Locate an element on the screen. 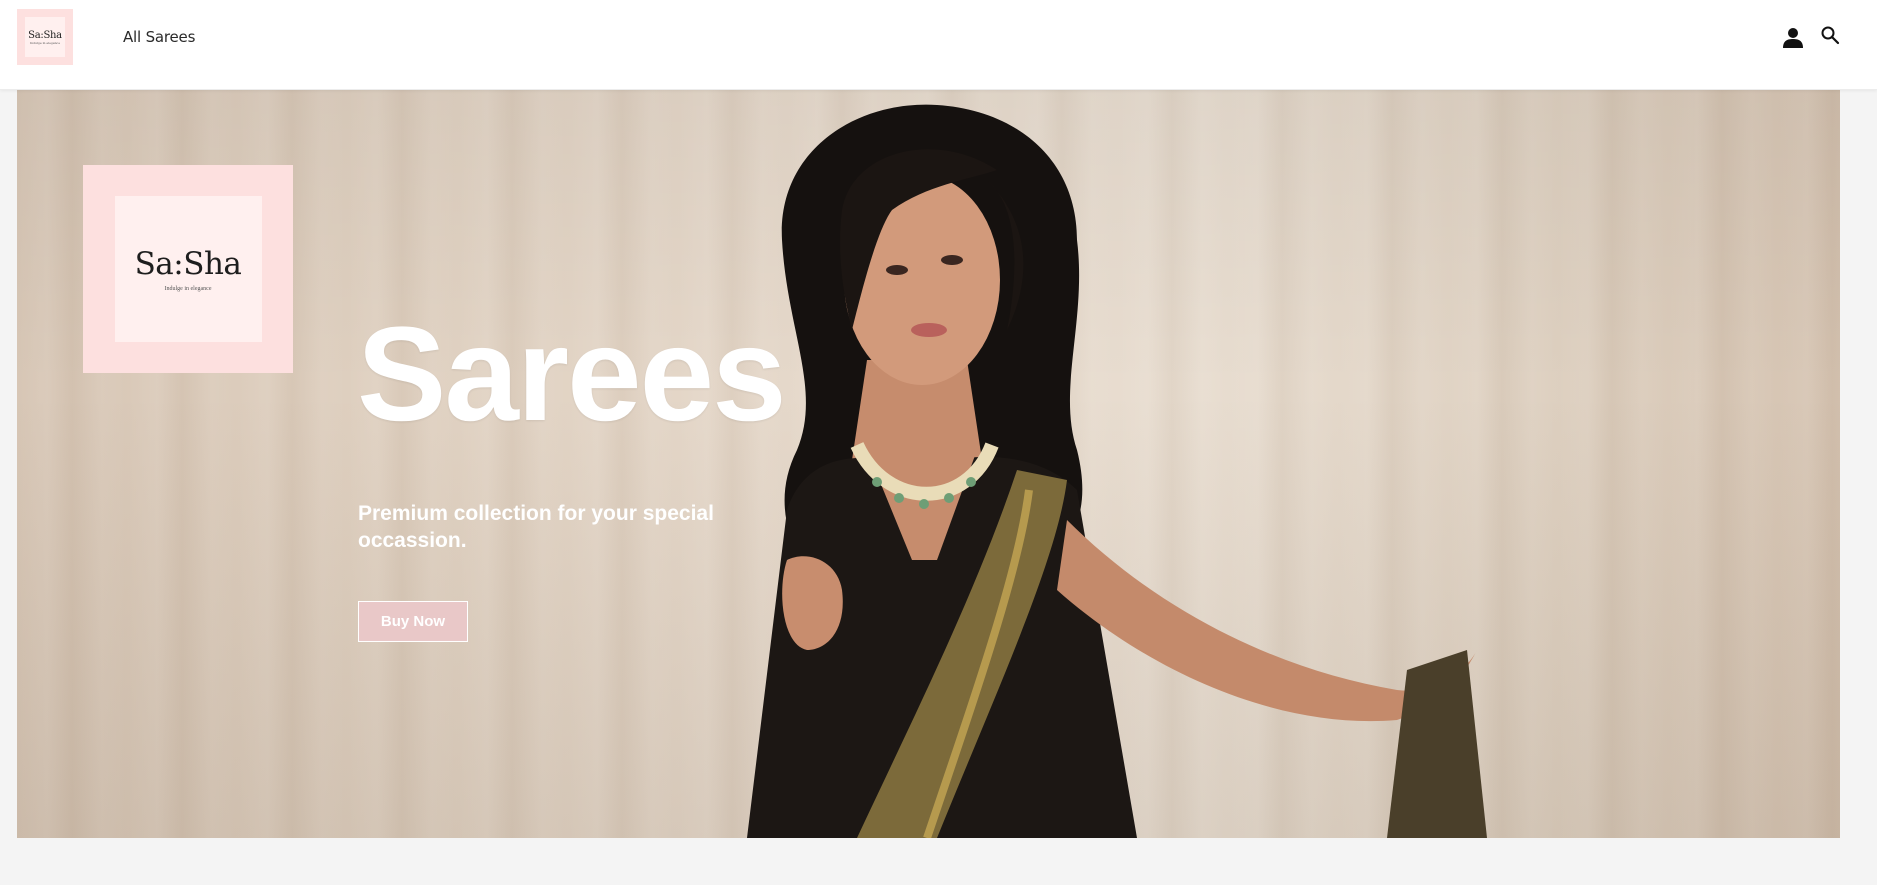 The image size is (1877, 885). site-logo: Sa:Sha Indulge in elegance is located at coordinates (45, 37).